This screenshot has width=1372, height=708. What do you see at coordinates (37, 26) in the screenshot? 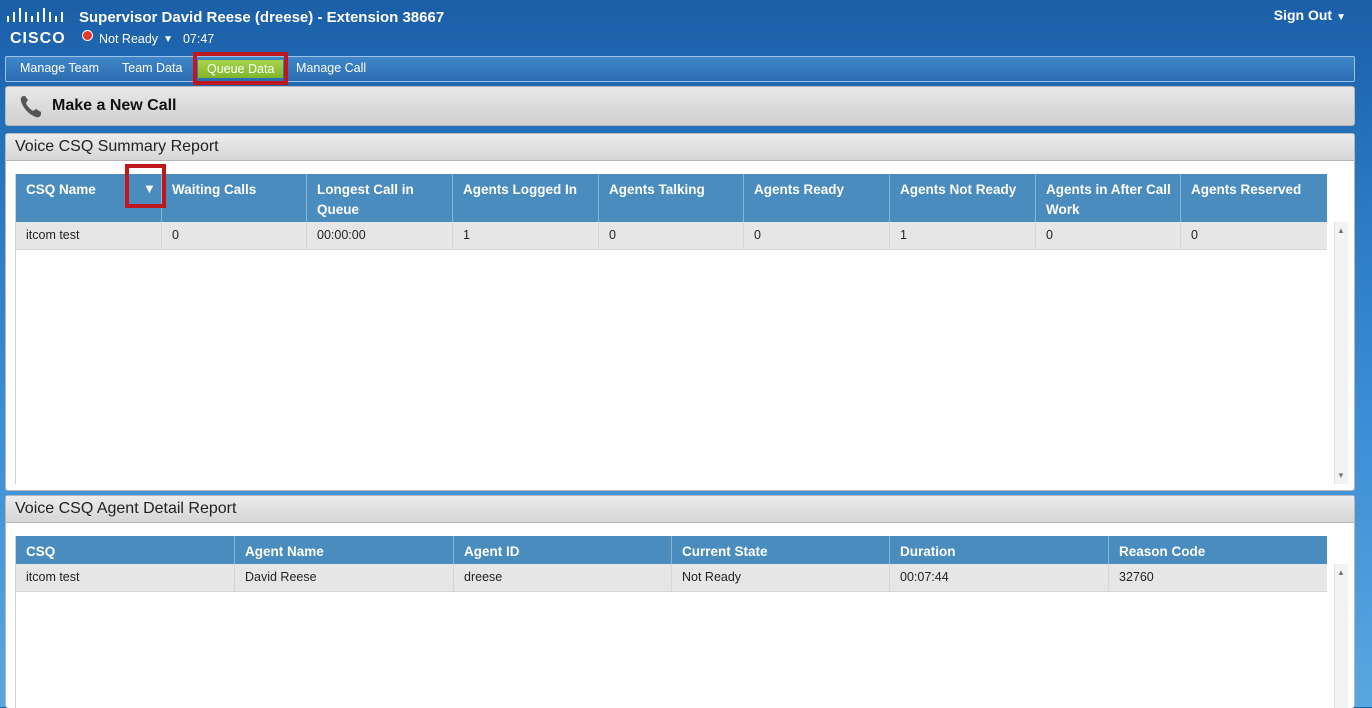
I see `cisco-logo-icon: CISCO` at bounding box center [37, 26].